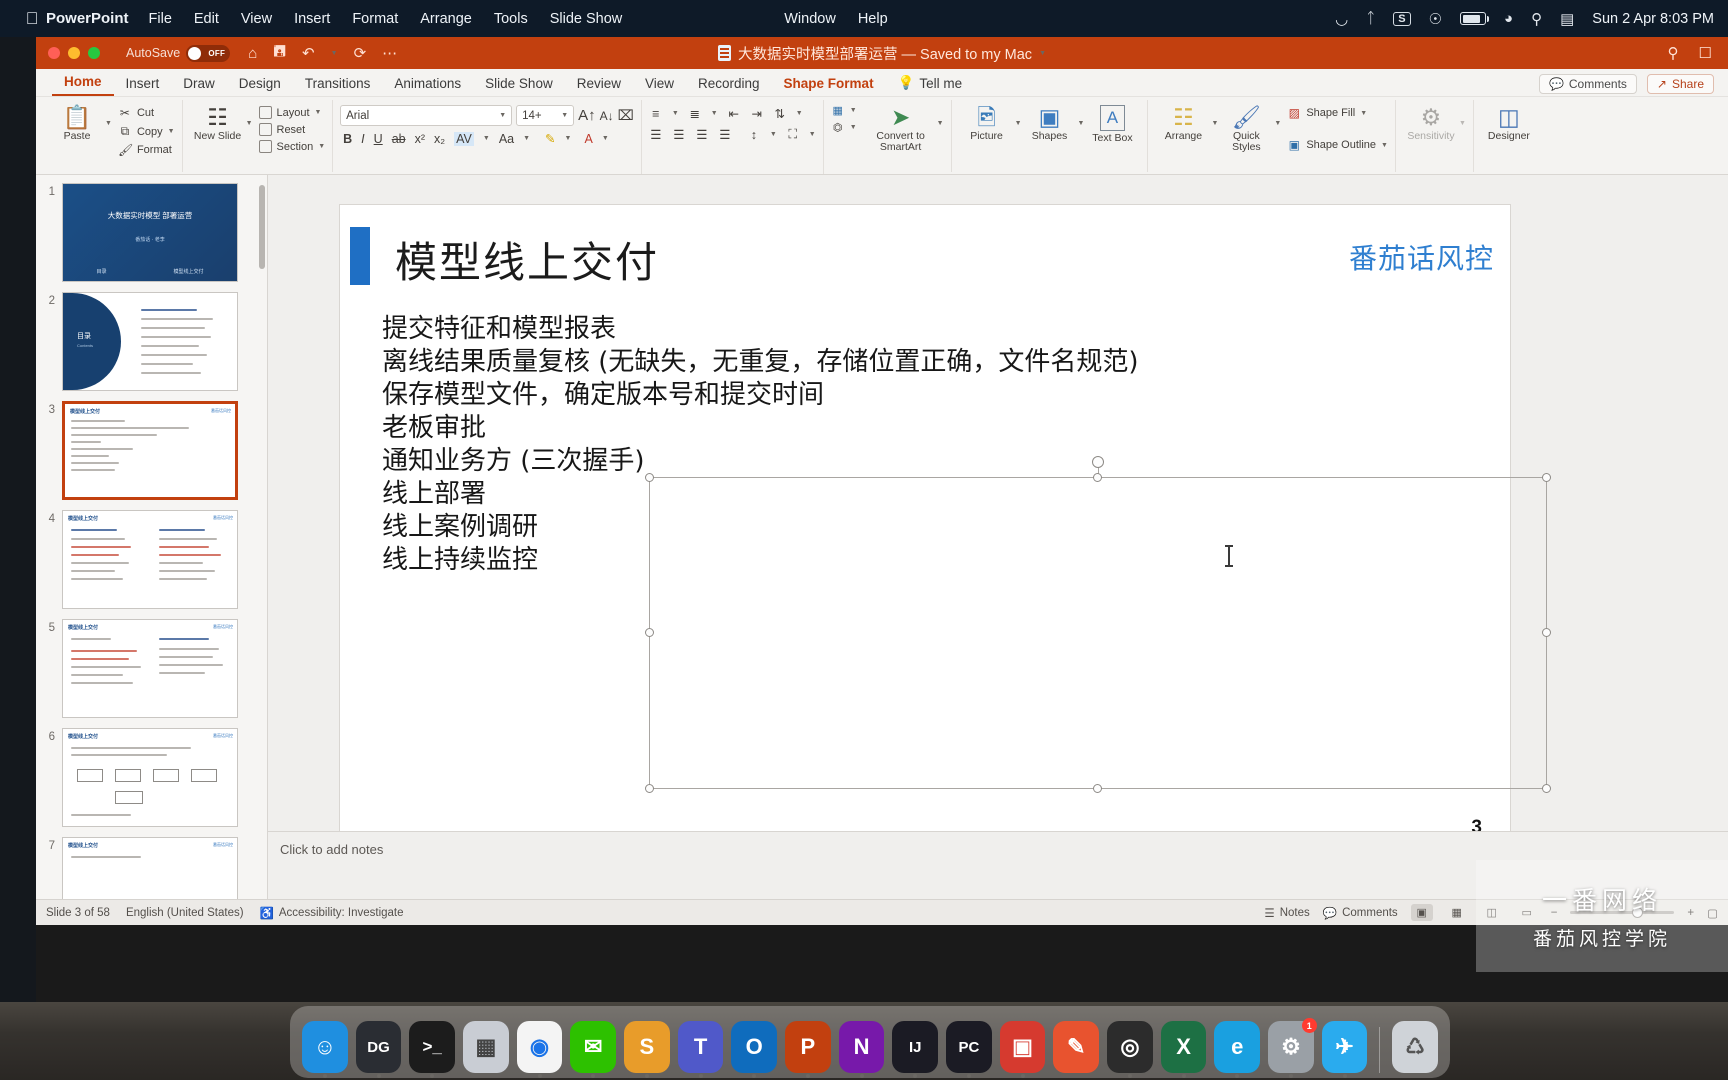 The image size is (1728, 1080). Describe the element at coordinates (1508, 18) in the screenshot. I see `wifi-icon: ◕` at that location.